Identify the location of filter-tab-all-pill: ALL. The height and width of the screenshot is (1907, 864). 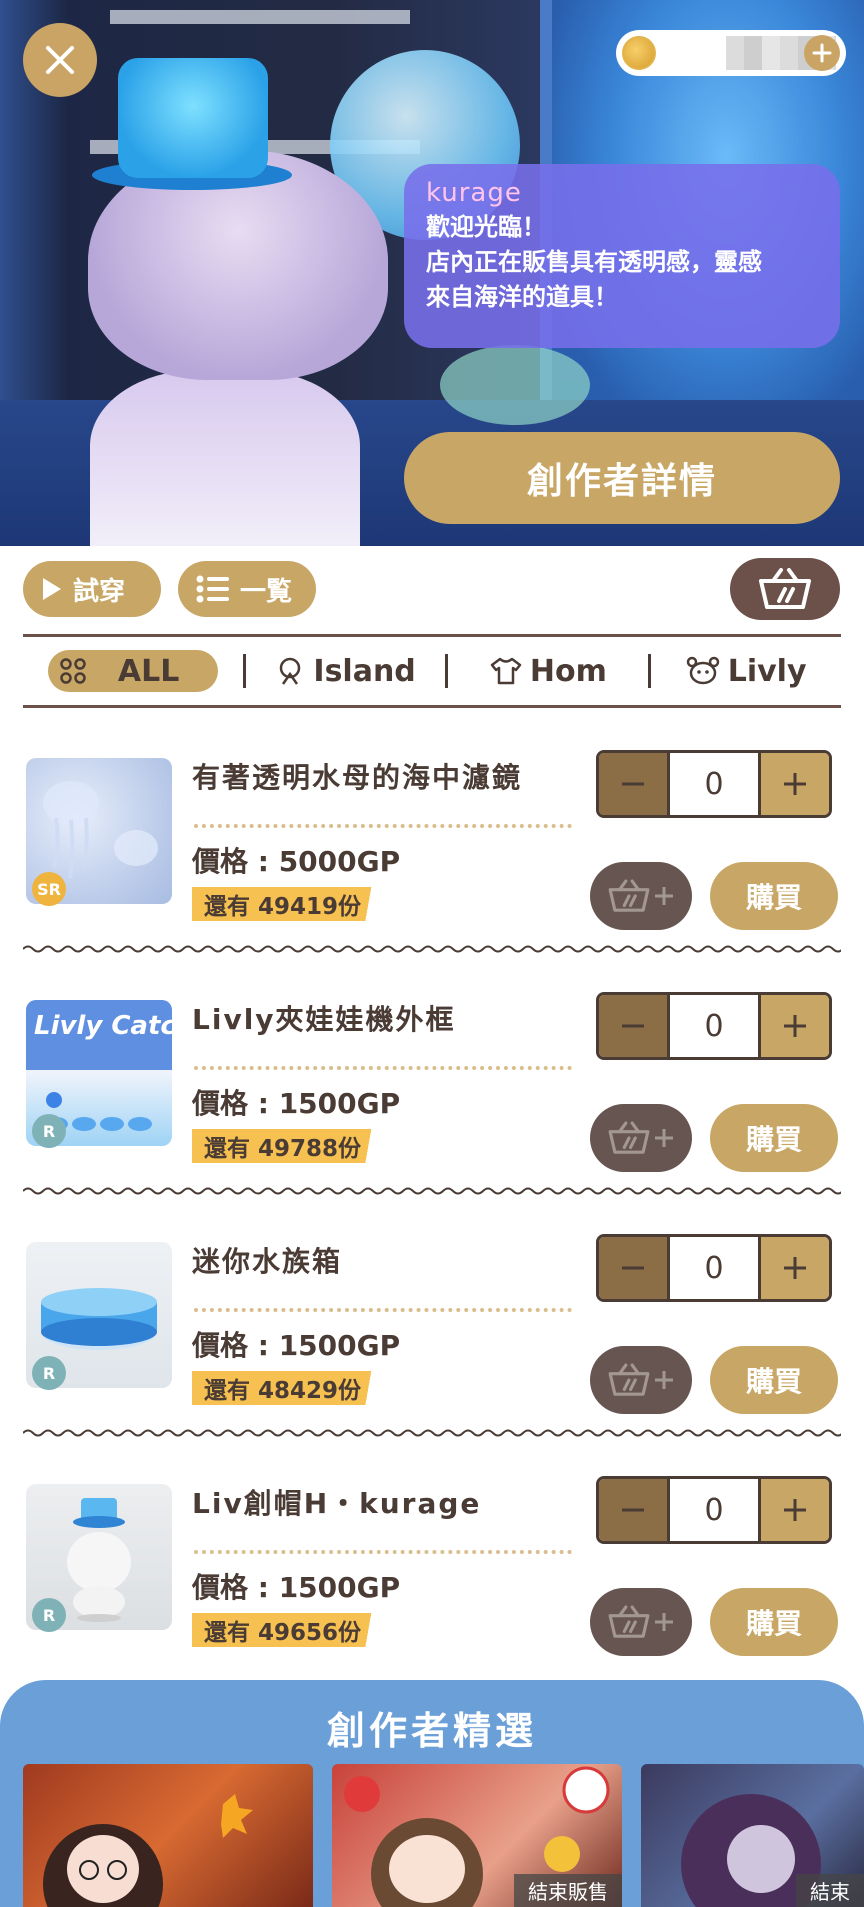
(132, 671).